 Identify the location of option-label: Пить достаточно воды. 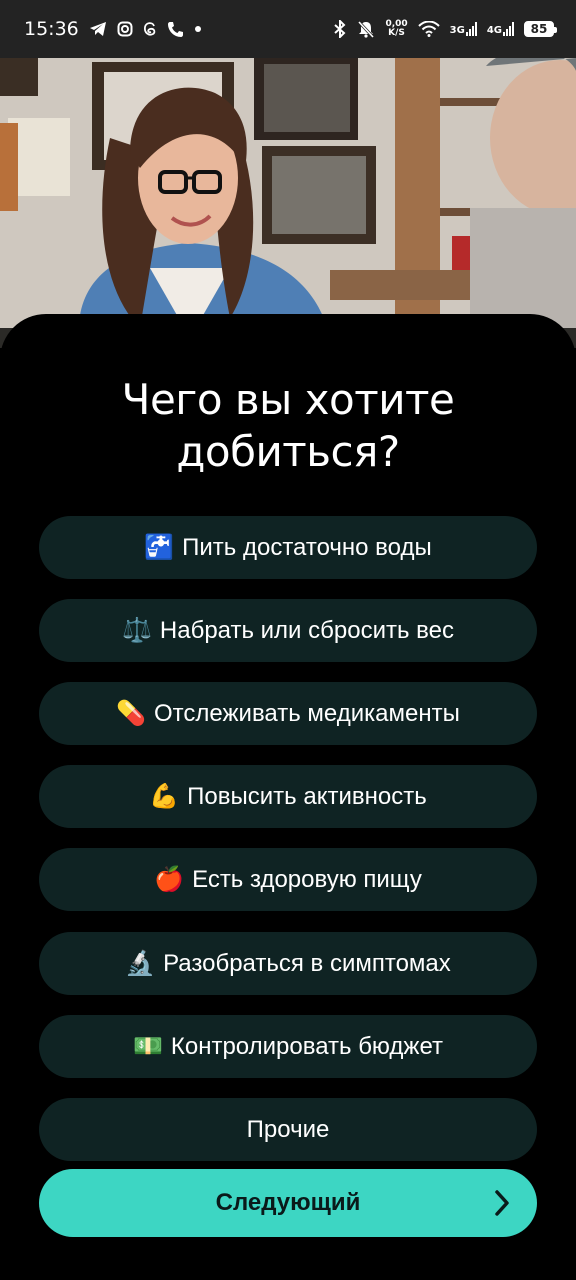
(307, 547).